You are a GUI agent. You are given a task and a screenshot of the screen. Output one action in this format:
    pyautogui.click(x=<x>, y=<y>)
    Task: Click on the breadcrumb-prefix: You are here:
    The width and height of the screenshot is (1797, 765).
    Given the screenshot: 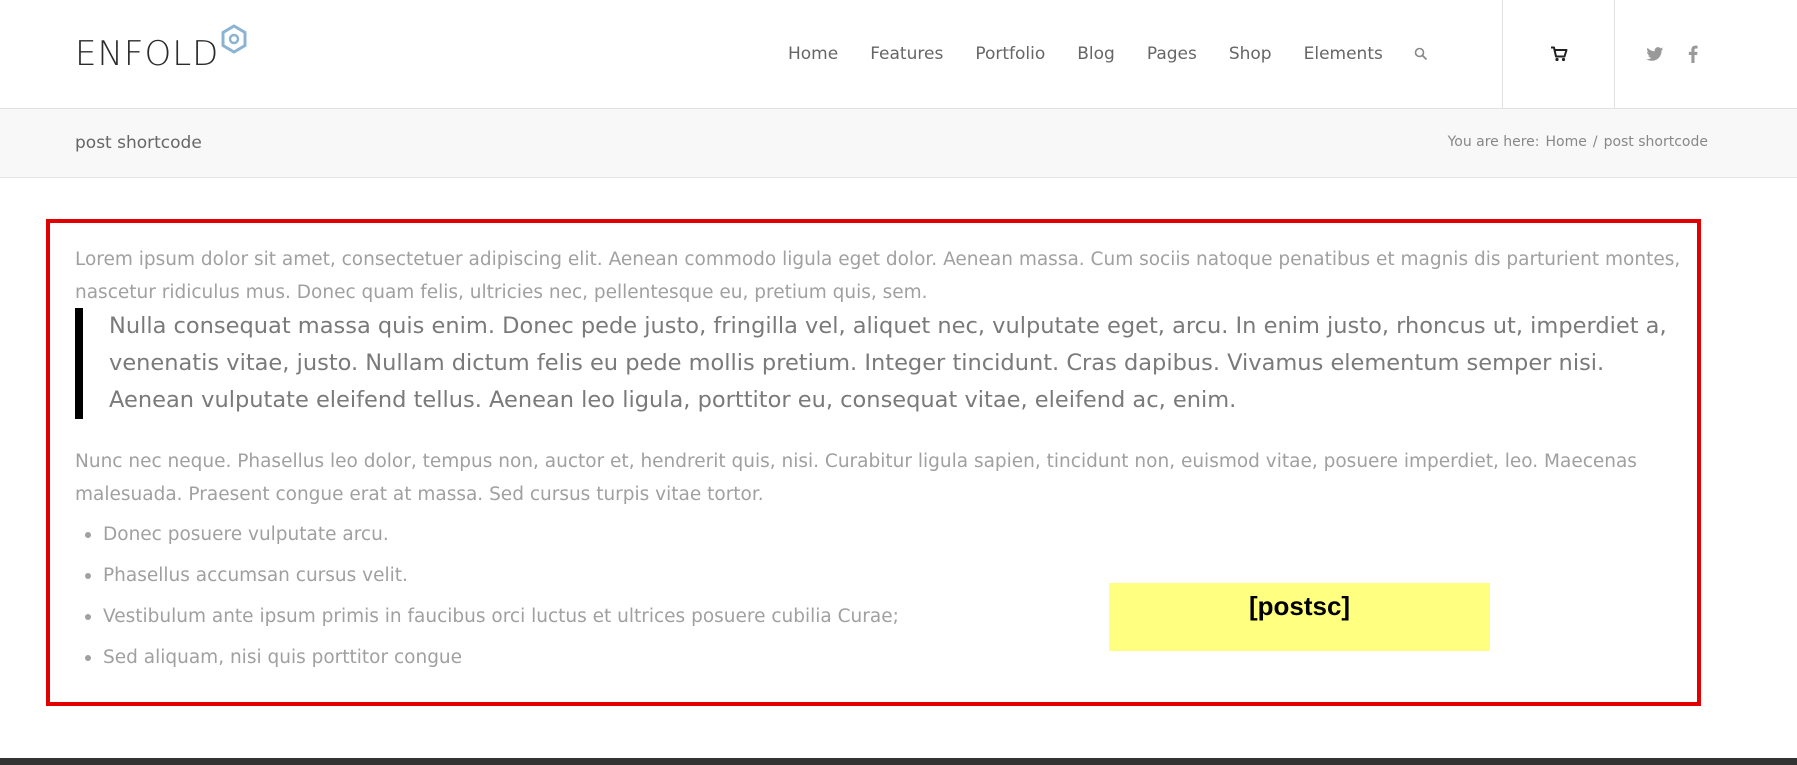 What is the action you would take?
    pyautogui.click(x=1493, y=142)
    